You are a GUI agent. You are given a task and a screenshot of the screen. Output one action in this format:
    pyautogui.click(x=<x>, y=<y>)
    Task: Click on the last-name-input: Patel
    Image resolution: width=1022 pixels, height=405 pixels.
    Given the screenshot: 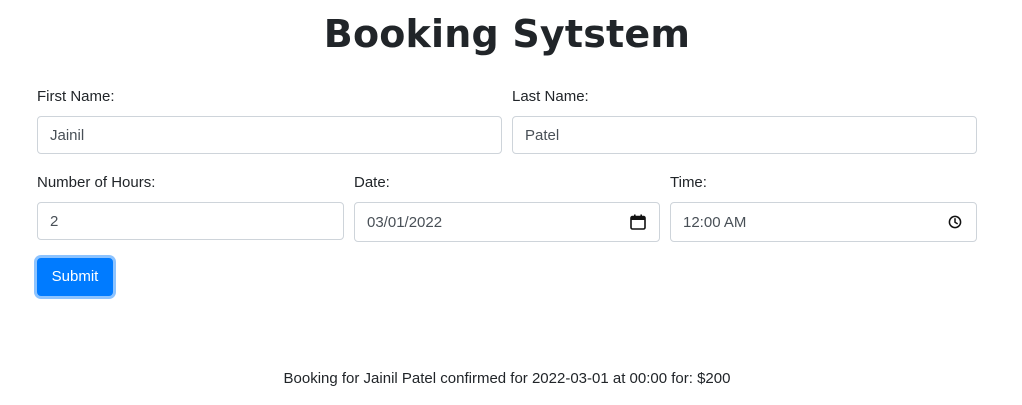 What is the action you would take?
    pyautogui.click(x=744, y=135)
    